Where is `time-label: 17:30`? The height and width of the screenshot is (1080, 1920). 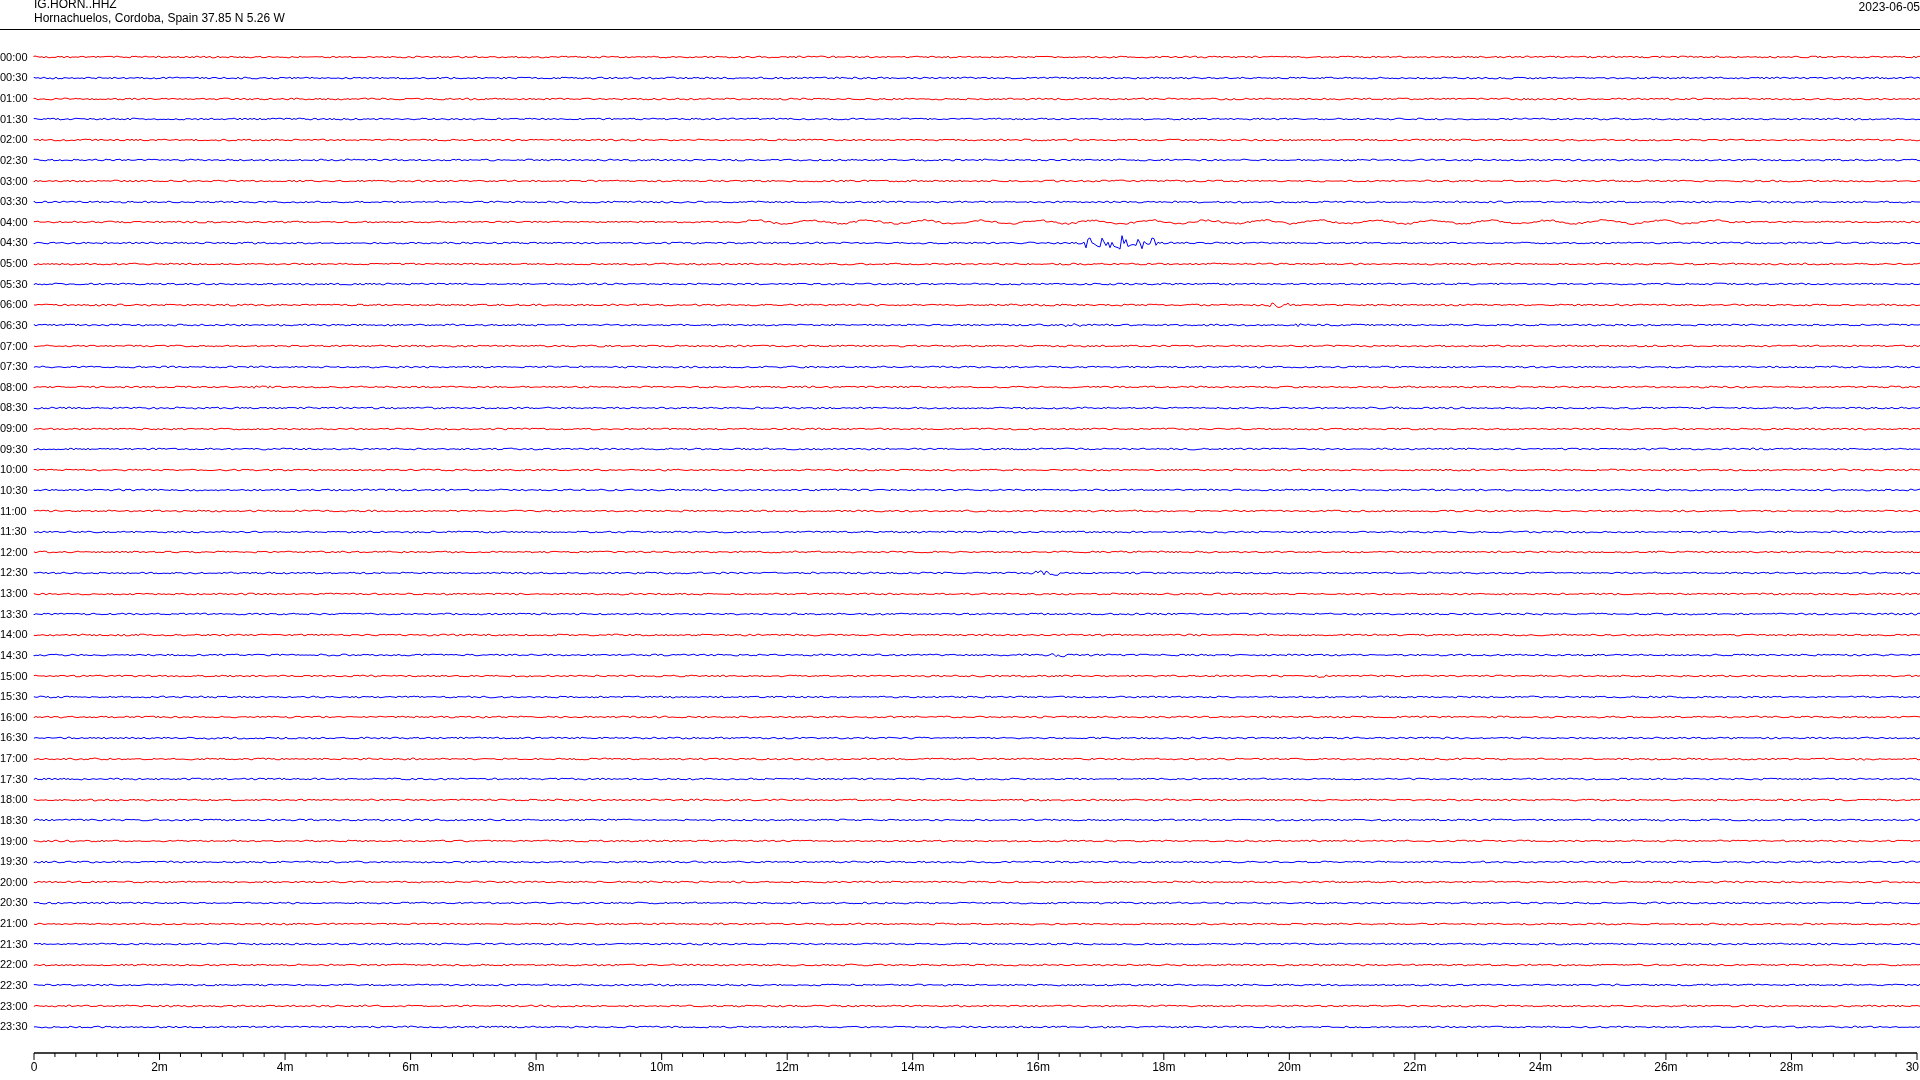 time-label: 17:30 is located at coordinates (14, 779).